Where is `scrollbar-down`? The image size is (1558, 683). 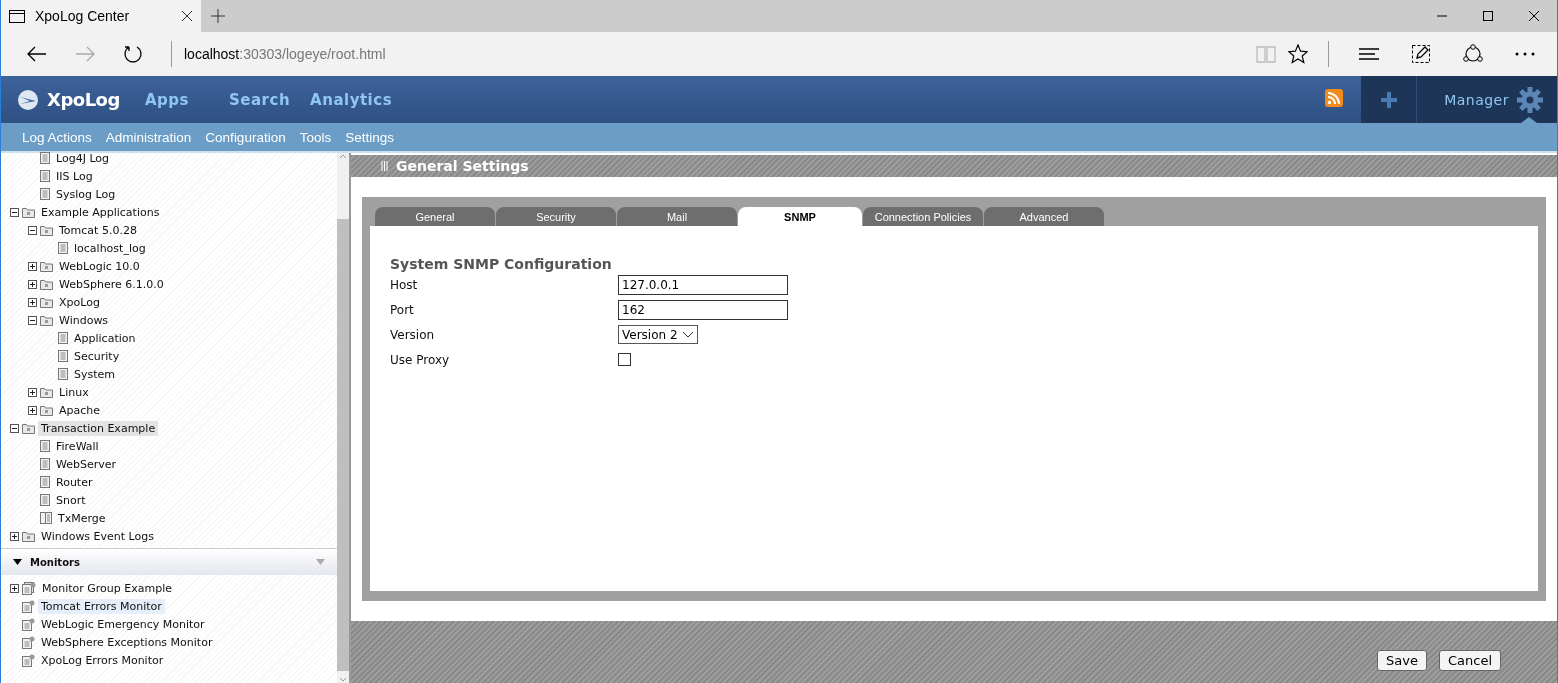
scrollbar-down is located at coordinates (343, 677).